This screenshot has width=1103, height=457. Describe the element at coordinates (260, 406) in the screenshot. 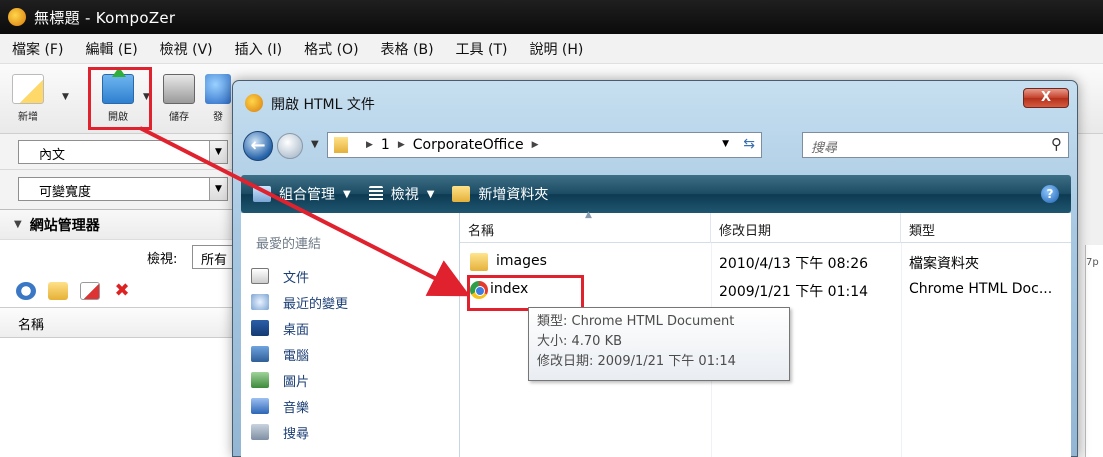

I see `music-icon` at that location.